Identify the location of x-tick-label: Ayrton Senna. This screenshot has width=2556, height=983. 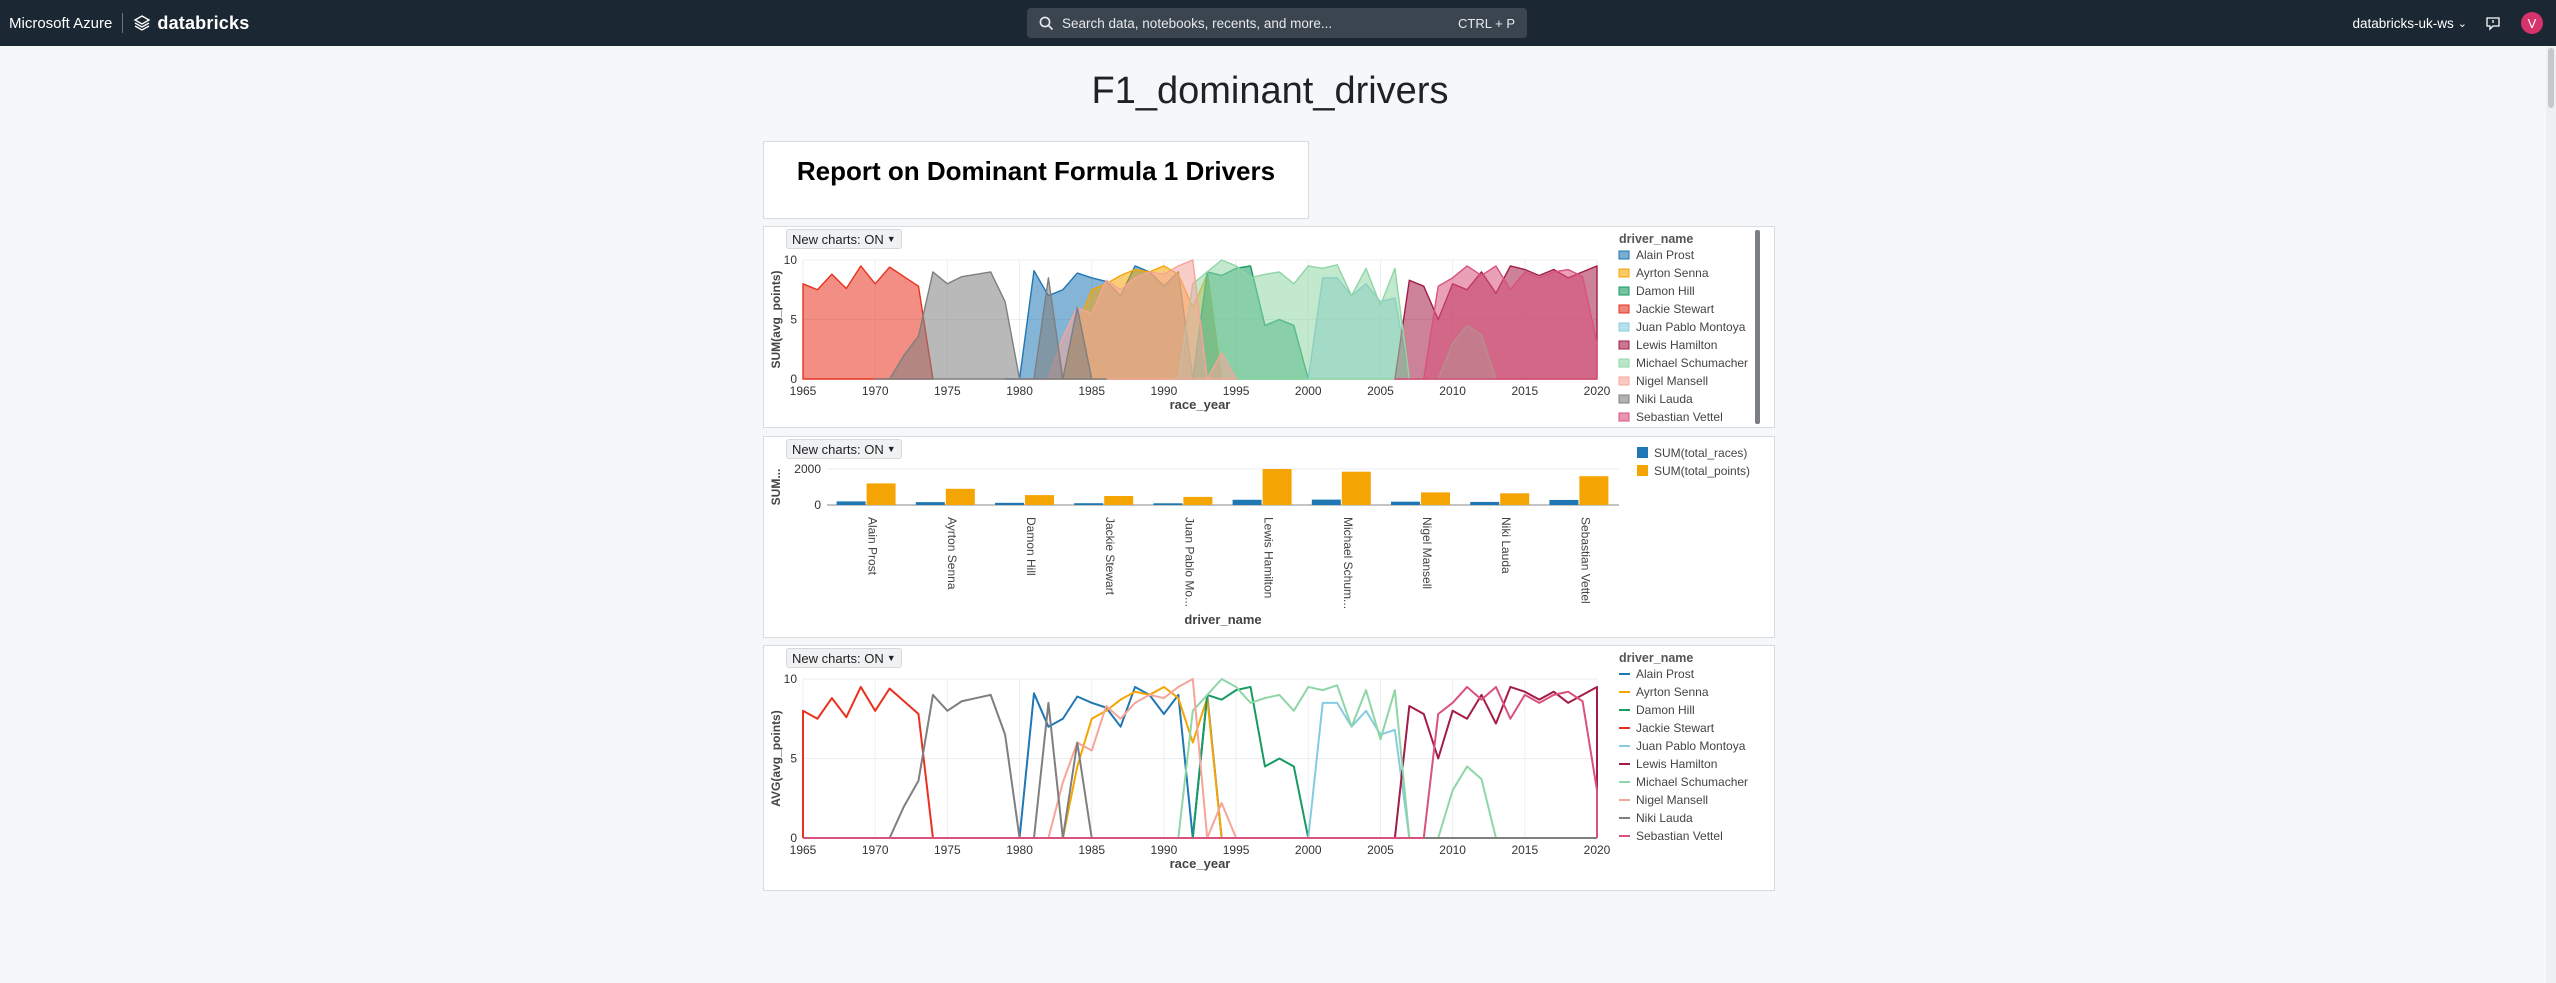
(952, 553).